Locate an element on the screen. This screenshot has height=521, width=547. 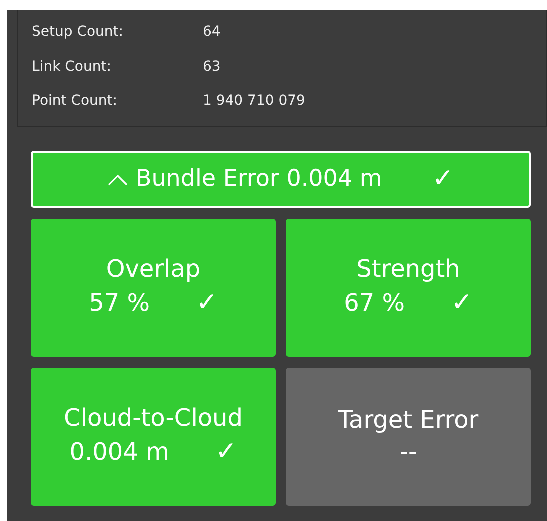
bundle-error-button: Bundle Error 0.004 m ✓ is located at coordinates (281, 179).